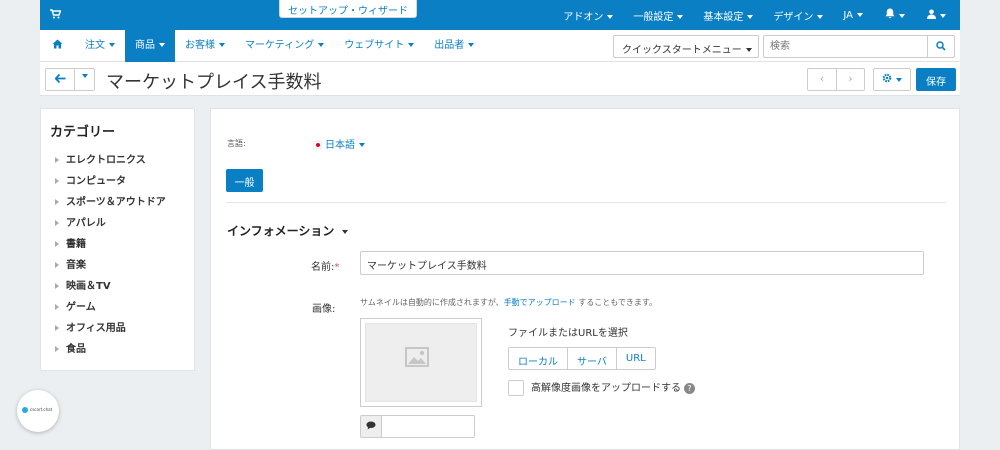 This screenshot has height=450, width=1000. I want to click on search-input, so click(845, 46).